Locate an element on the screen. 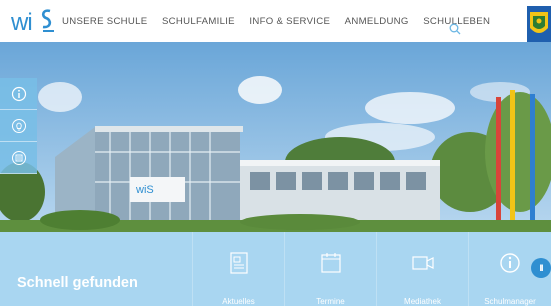  quick-links-title: Schnell gefunden is located at coordinates (77, 283).